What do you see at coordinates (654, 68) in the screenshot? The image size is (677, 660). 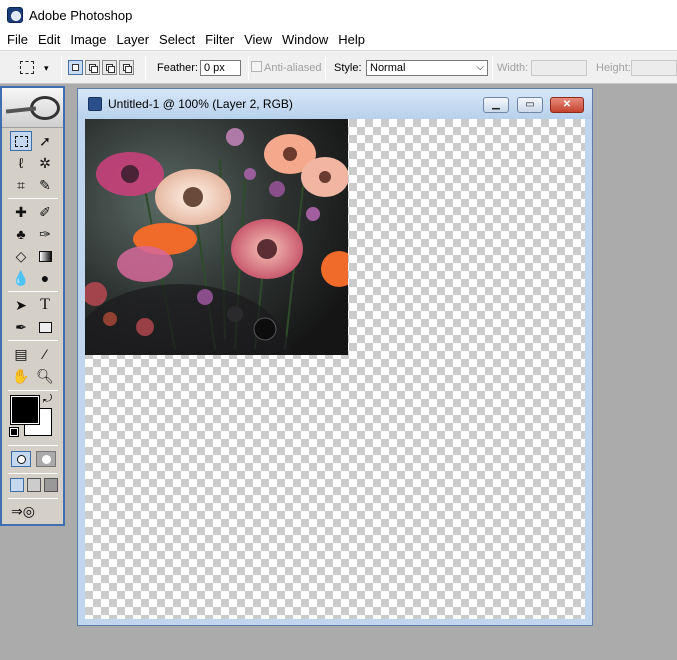 I see `height-input` at bounding box center [654, 68].